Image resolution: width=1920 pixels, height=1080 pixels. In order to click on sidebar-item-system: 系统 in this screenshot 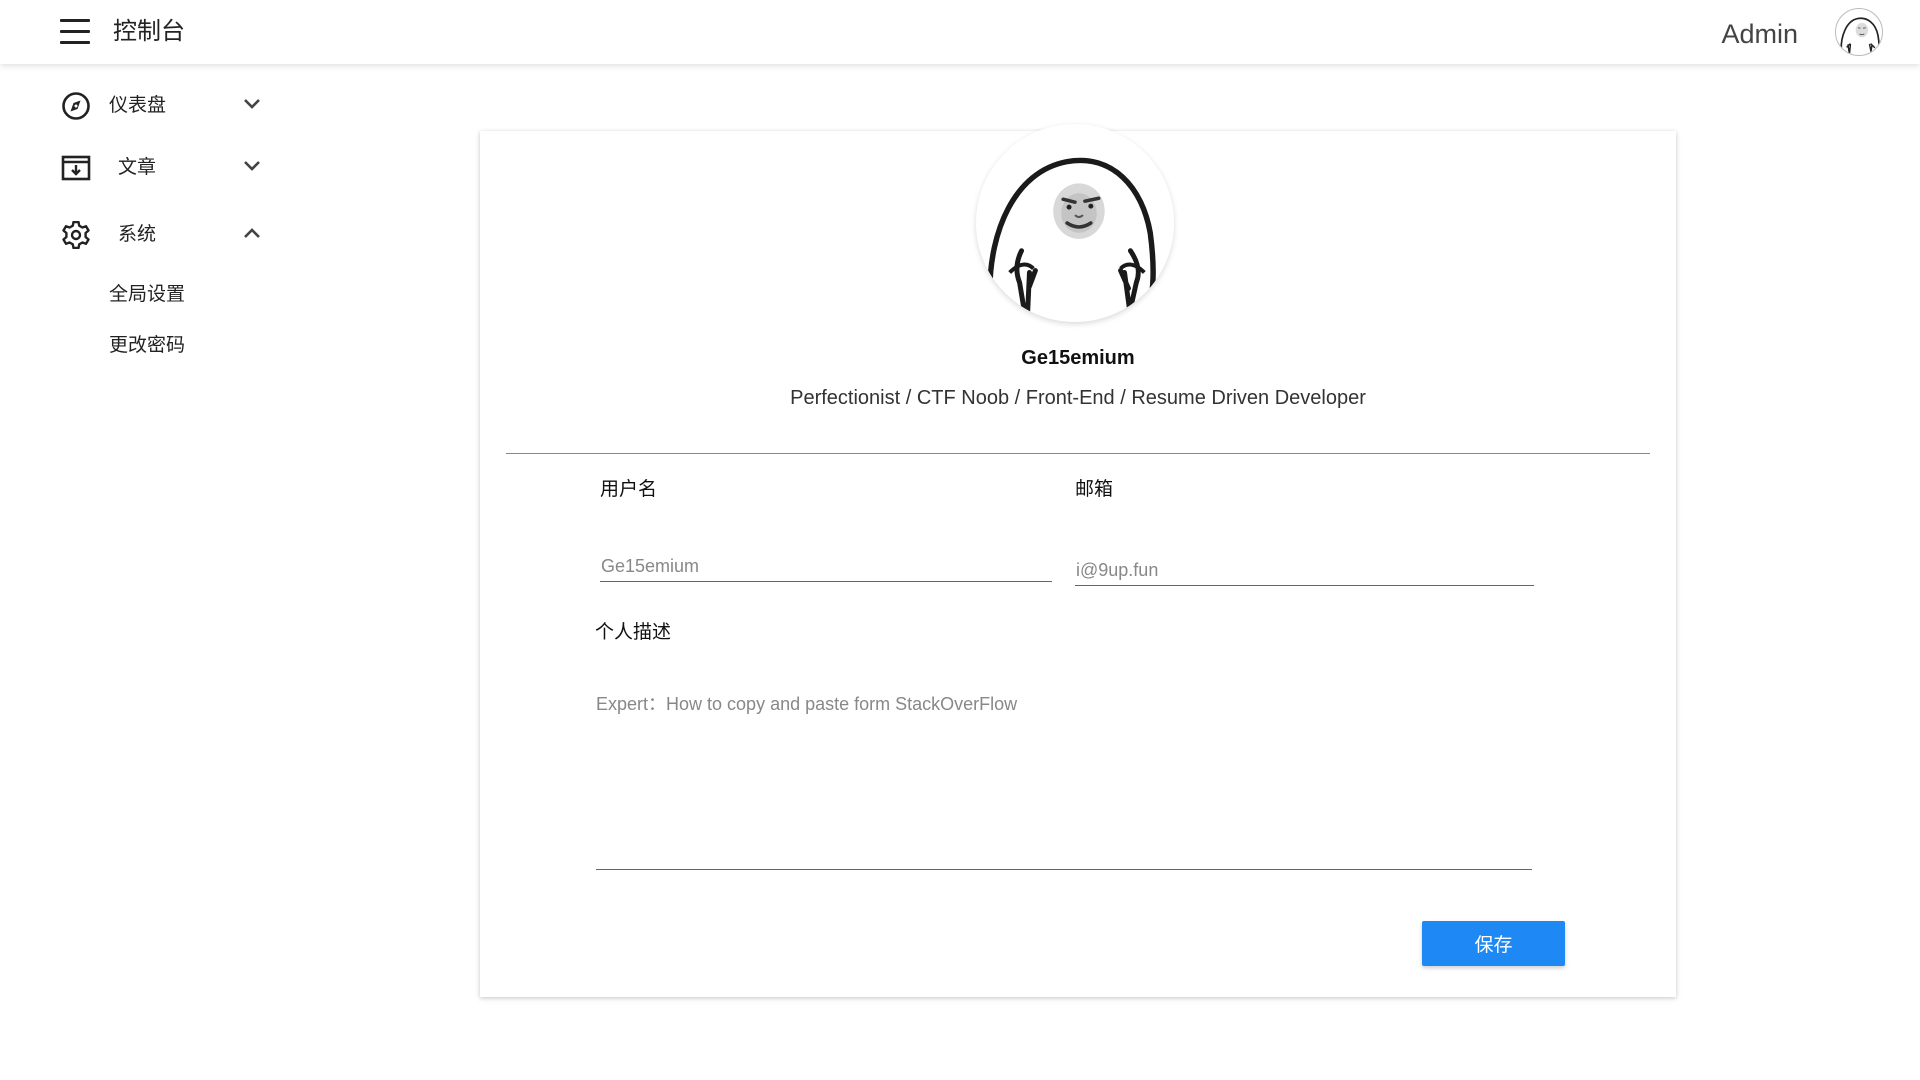, I will do `click(140, 234)`.